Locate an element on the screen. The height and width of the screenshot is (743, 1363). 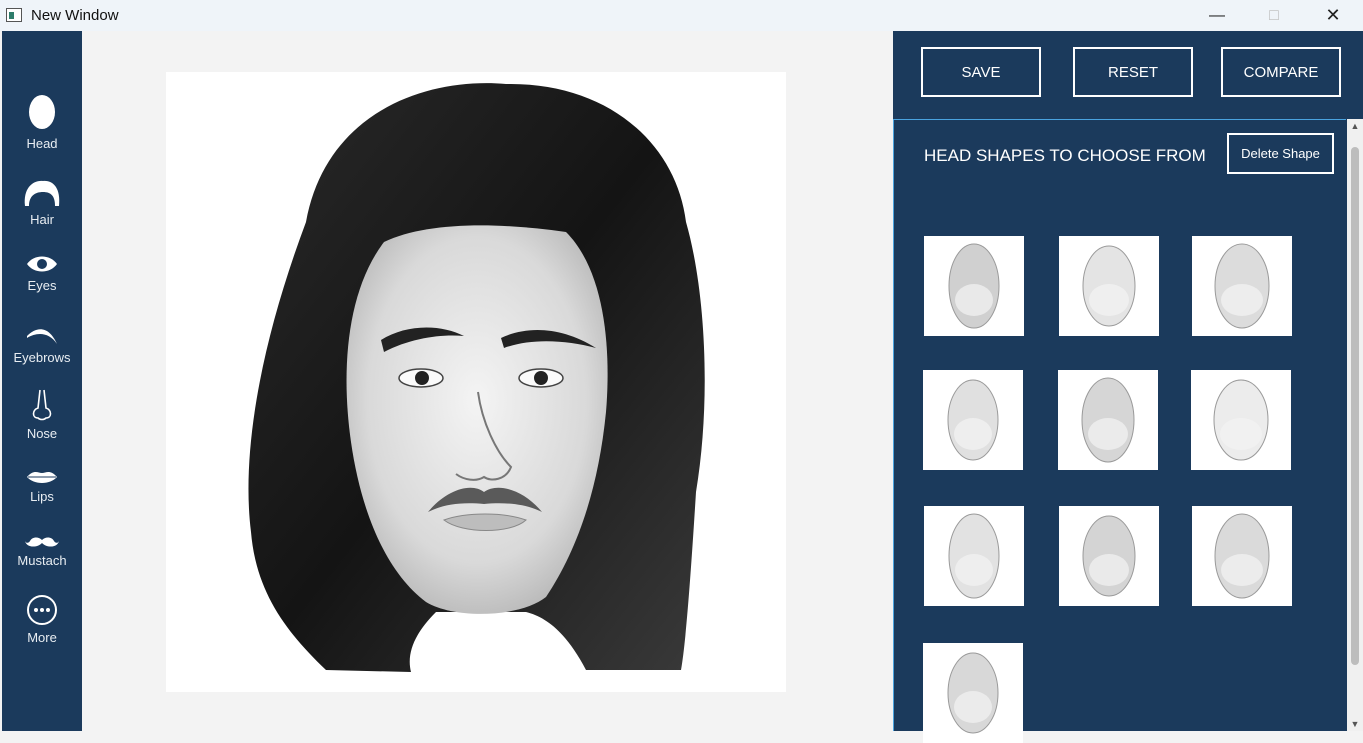
sidebar-item-label: Eyebrows is located at coordinates (42, 357).